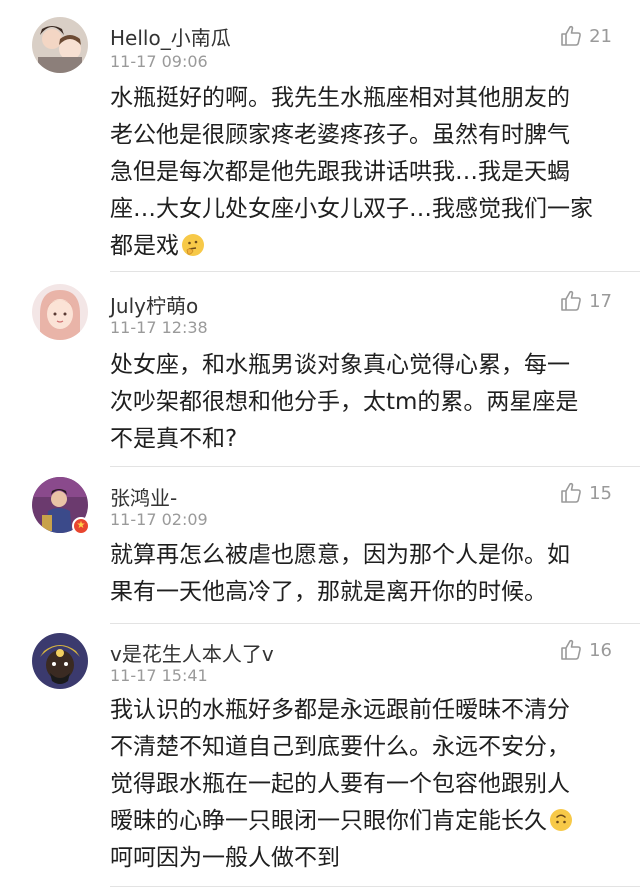 The height and width of the screenshot is (887, 640). What do you see at coordinates (585, 301) in the screenshot?
I see `like-button: 17` at bounding box center [585, 301].